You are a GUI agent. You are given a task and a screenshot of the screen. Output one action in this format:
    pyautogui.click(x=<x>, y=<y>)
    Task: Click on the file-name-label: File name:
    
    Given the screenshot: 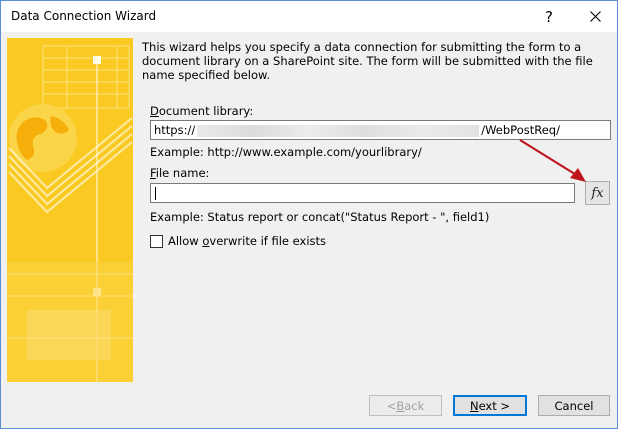 What is the action you would take?
    pyautogui.click(x=179, y=173)
    